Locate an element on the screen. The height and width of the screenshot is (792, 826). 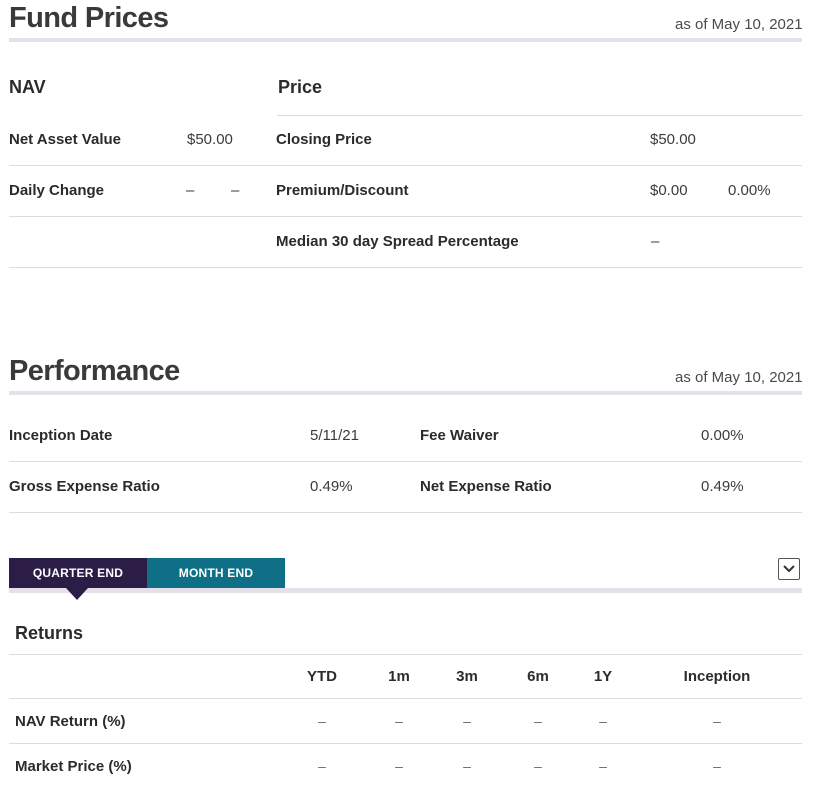
net-expense-ratio-label: Net Expense Ratio is located at coordinates (486, 486).